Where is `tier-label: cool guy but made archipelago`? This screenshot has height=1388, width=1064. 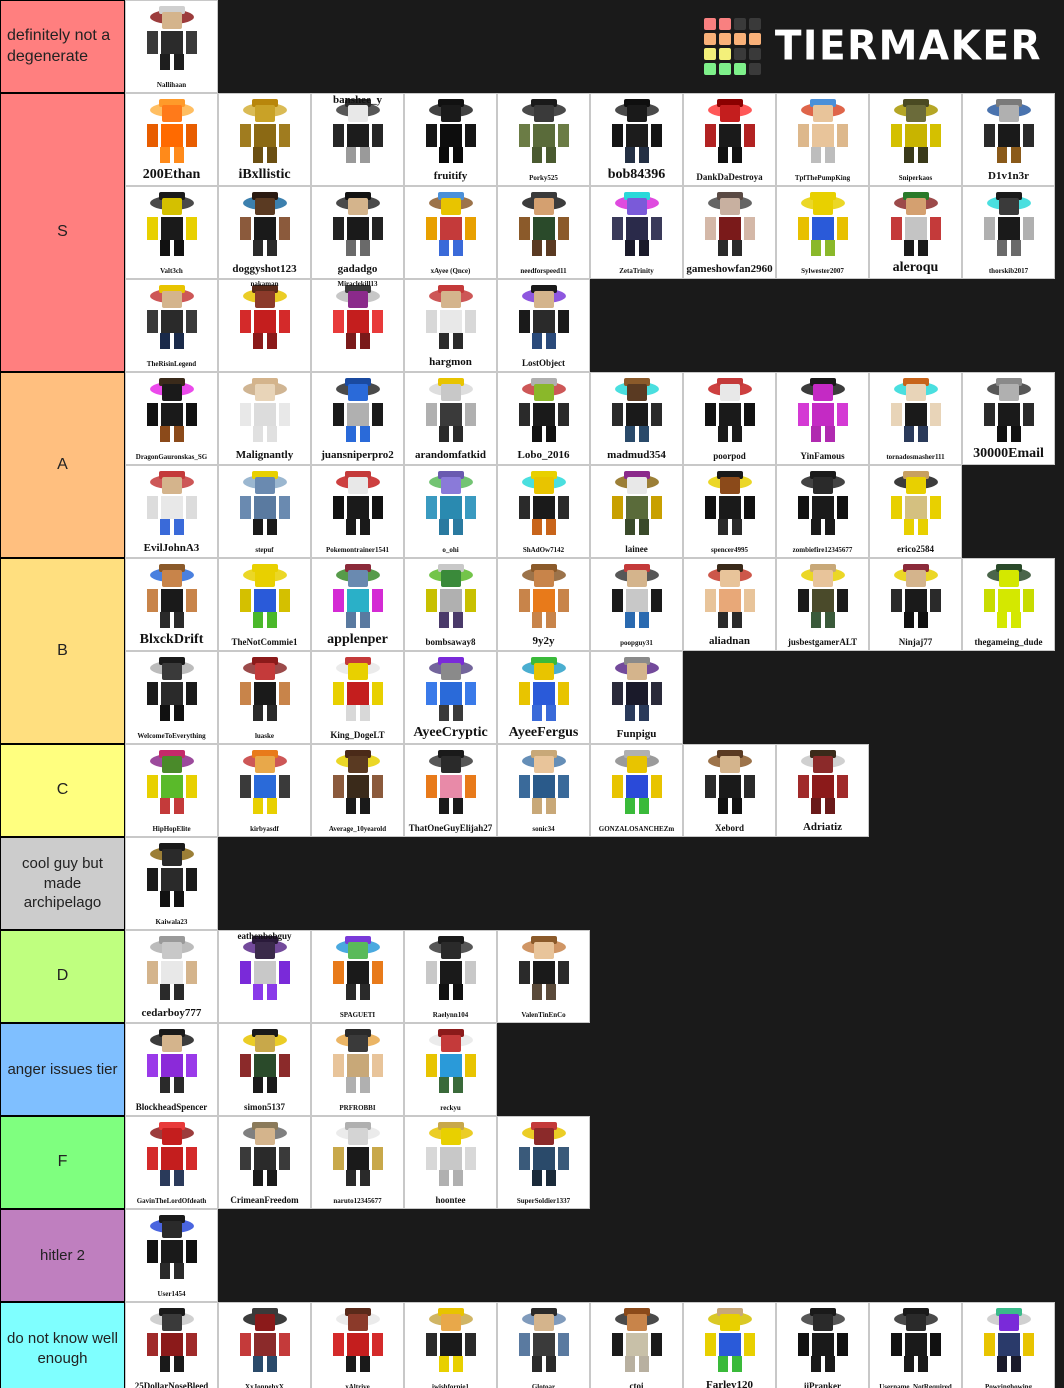 tier-label: cool guy but made archipelago is located at coordinates (62, 883).